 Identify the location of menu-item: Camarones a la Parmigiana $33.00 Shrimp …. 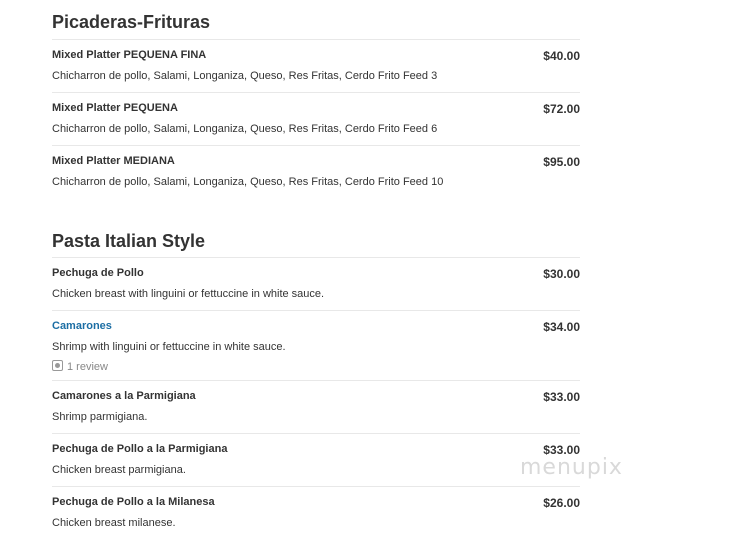
(316, 401).